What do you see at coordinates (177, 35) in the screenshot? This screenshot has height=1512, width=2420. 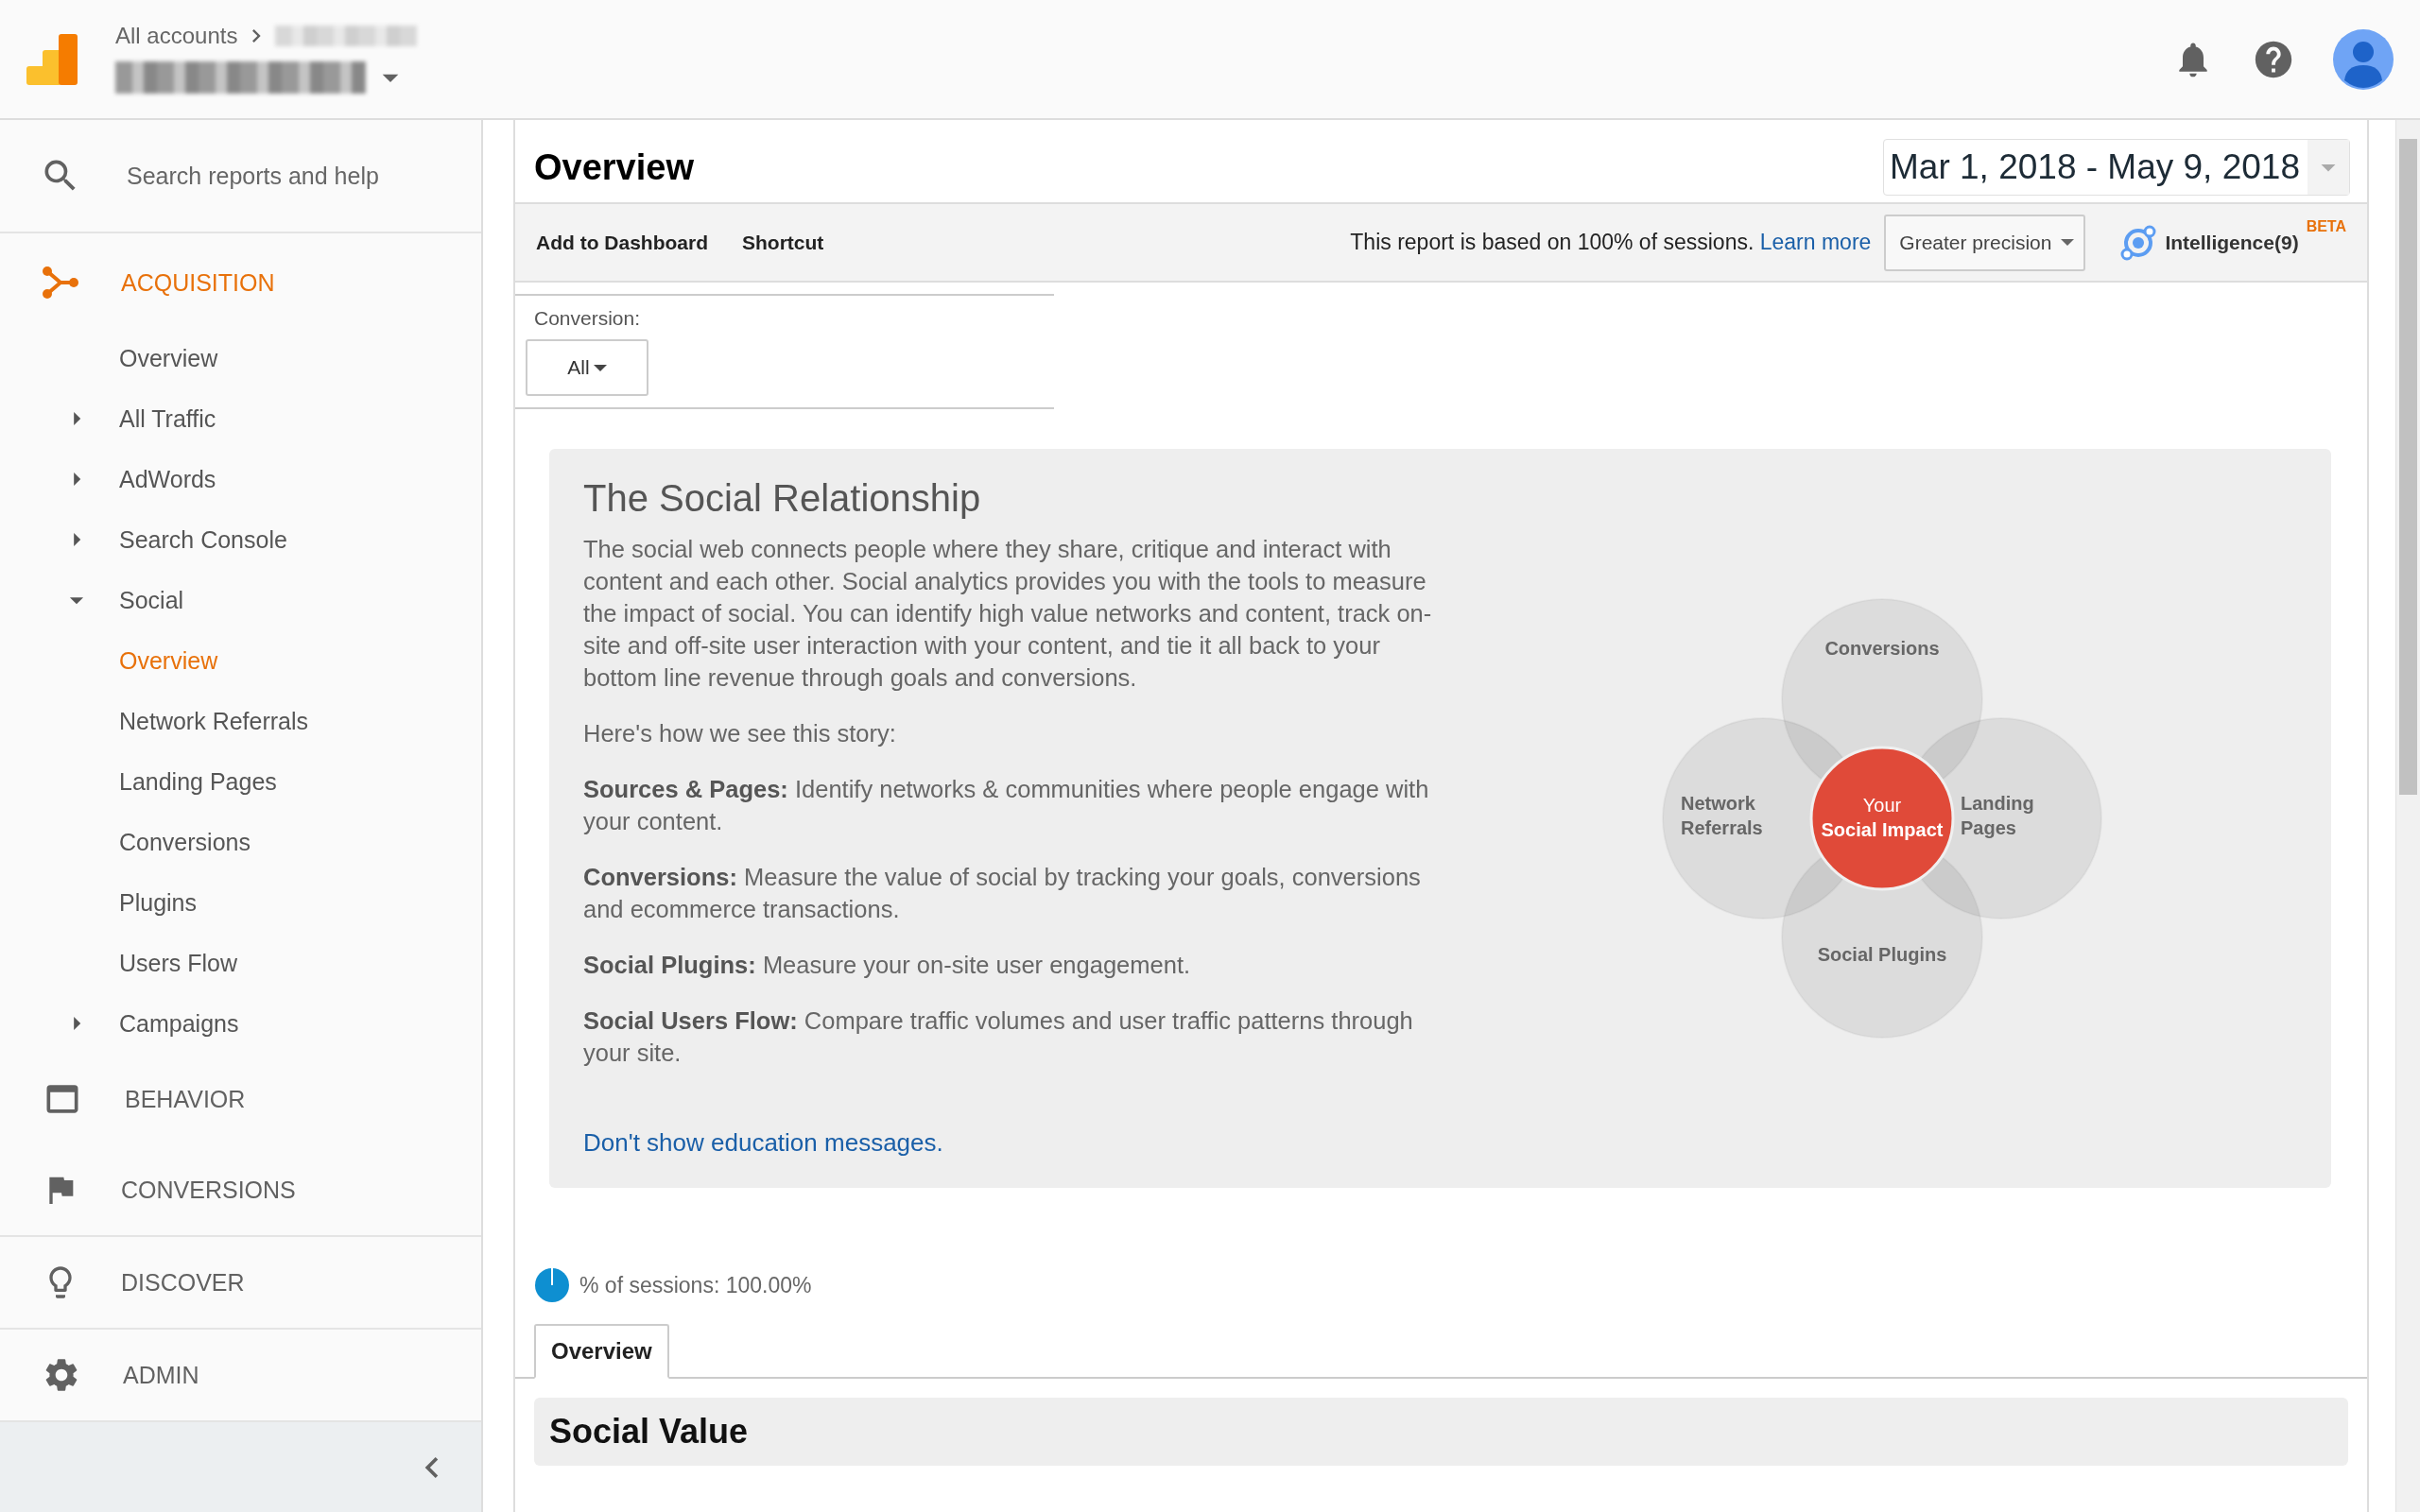 I see `breadcrumb-link: All accounts` at bounding box center [177, 35].